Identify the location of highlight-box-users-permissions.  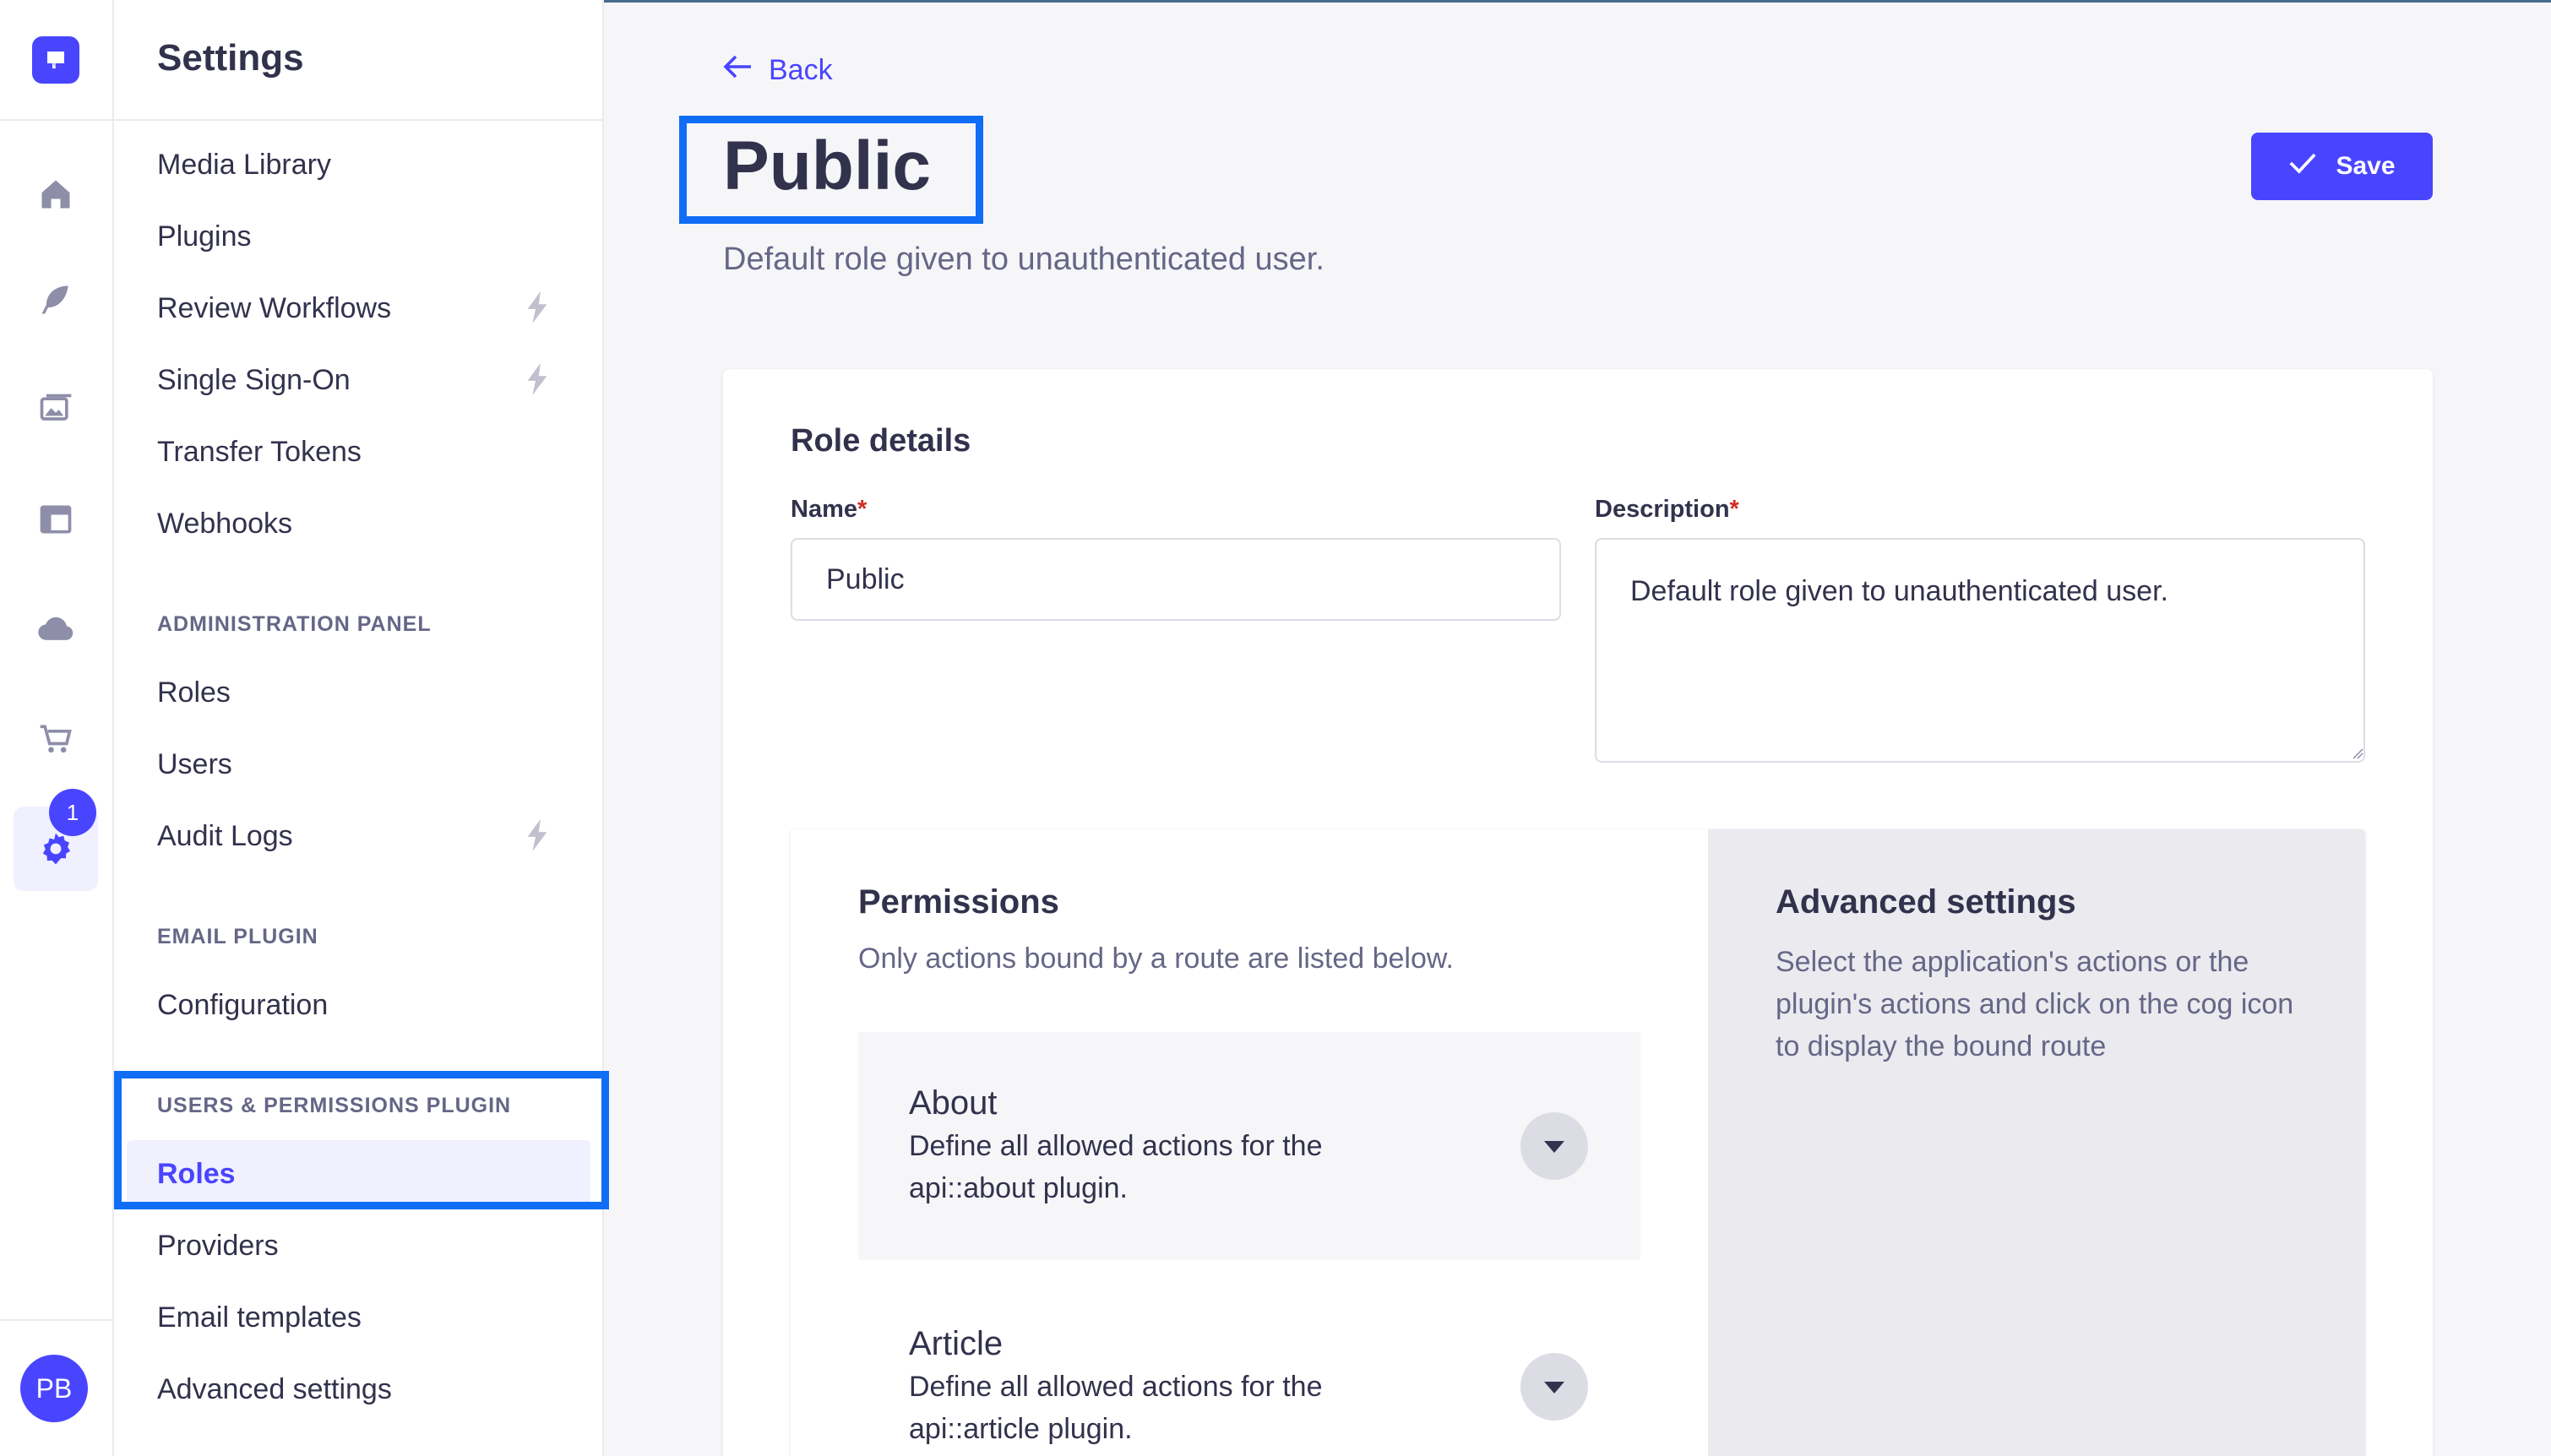
(361, 1140).